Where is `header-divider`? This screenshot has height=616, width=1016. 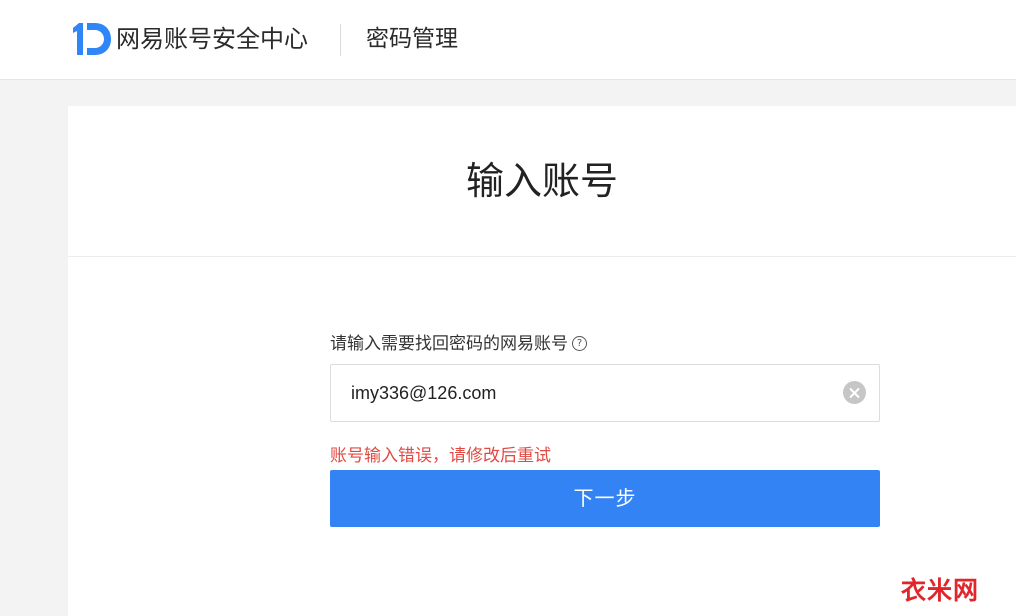 header-divider is located at coordinates (340, 40).